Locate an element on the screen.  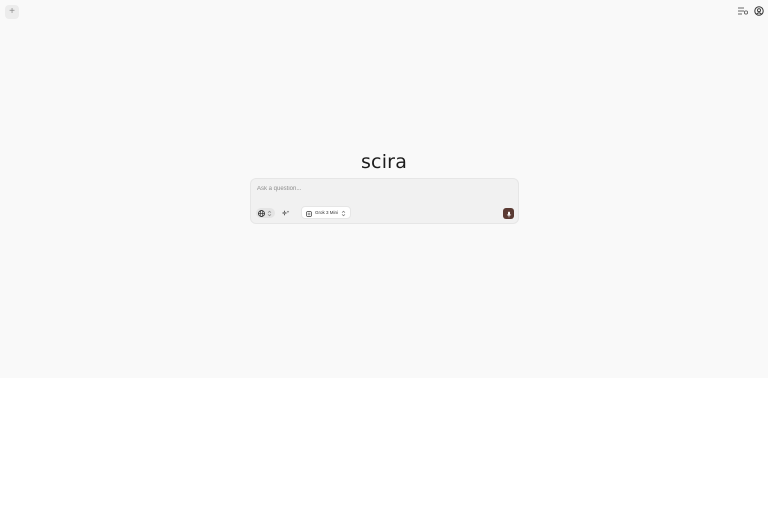
composer: Grok 3 Mini is located at coordinates (384, 201).